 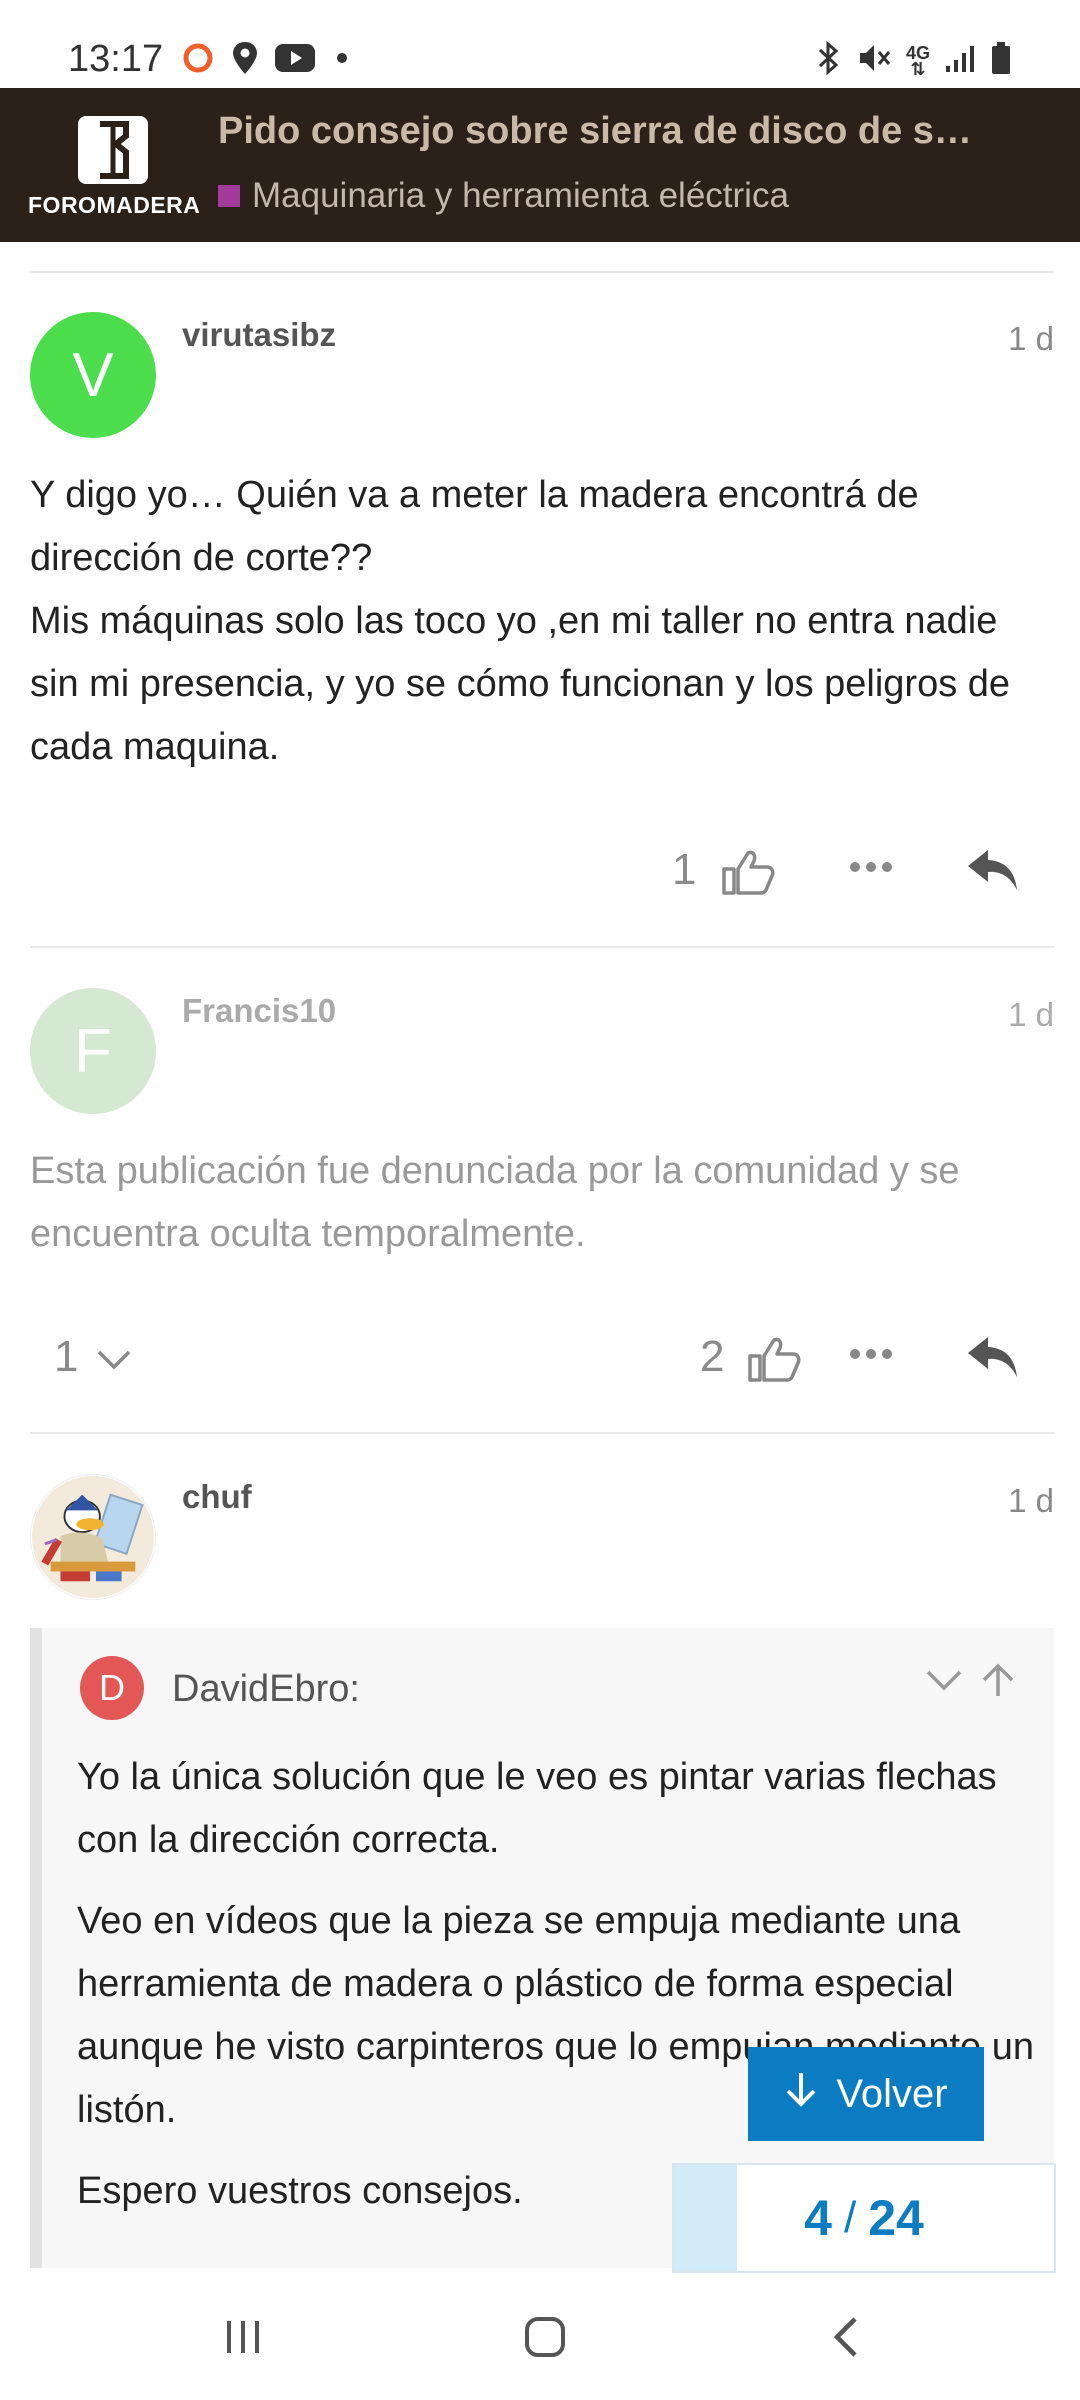 I want to click on avatar-letter: D, so click(x=112, y=1687).